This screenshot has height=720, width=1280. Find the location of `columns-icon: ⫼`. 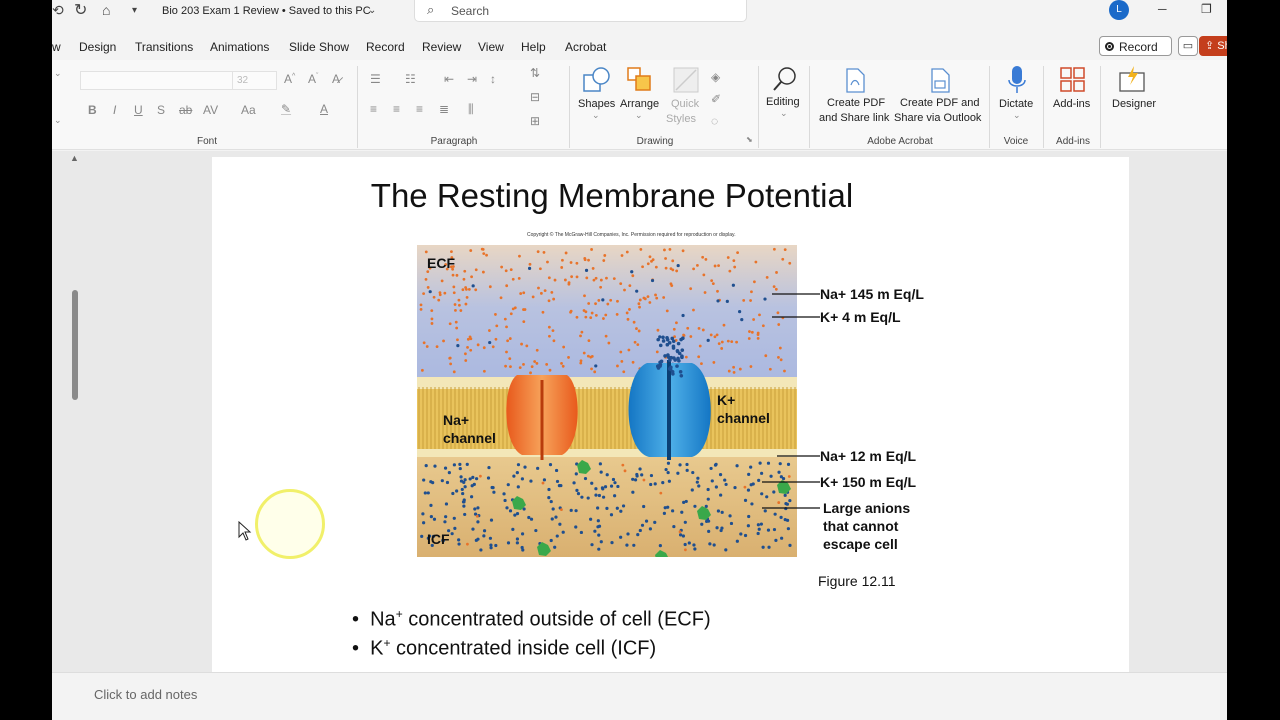

columns-icon: ⫼ is located at coordinates (471, 109).